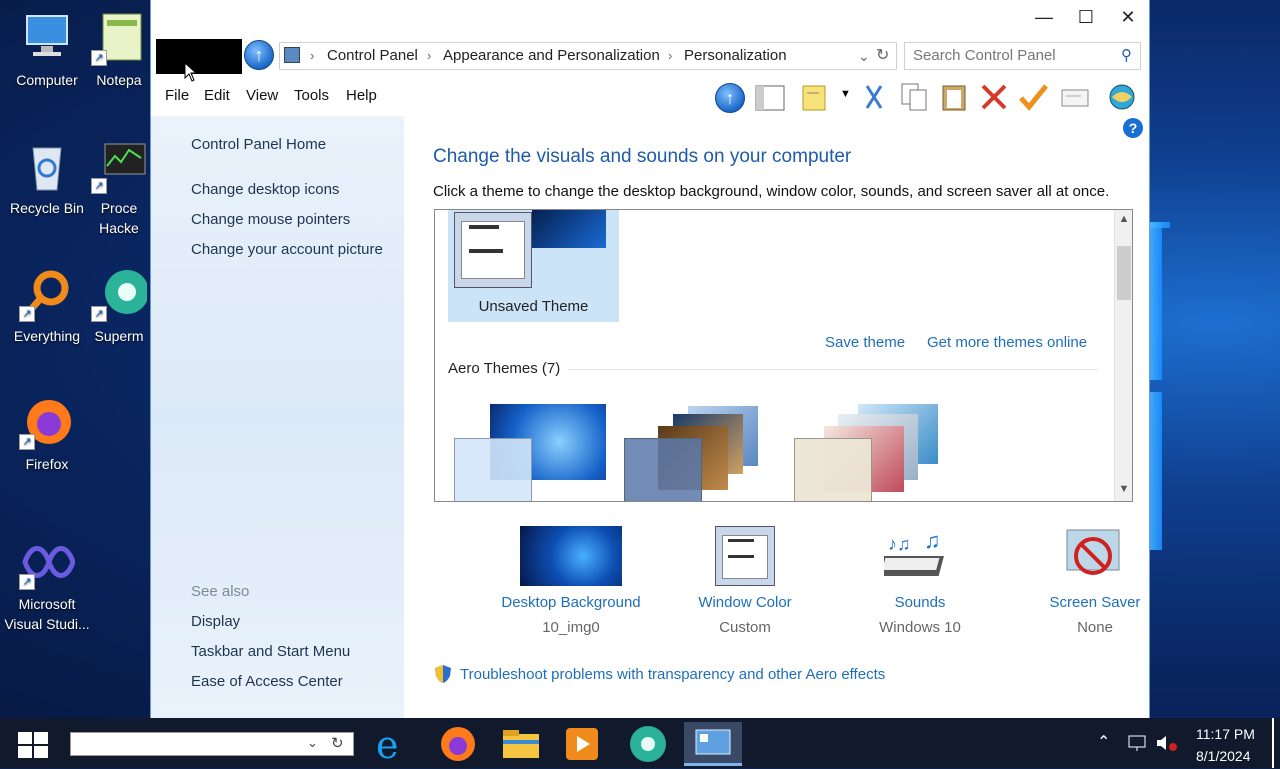 The image size is (1280, 769). I want to click on taskbar-search-input: ⌄ ↻, so click(212, 744).